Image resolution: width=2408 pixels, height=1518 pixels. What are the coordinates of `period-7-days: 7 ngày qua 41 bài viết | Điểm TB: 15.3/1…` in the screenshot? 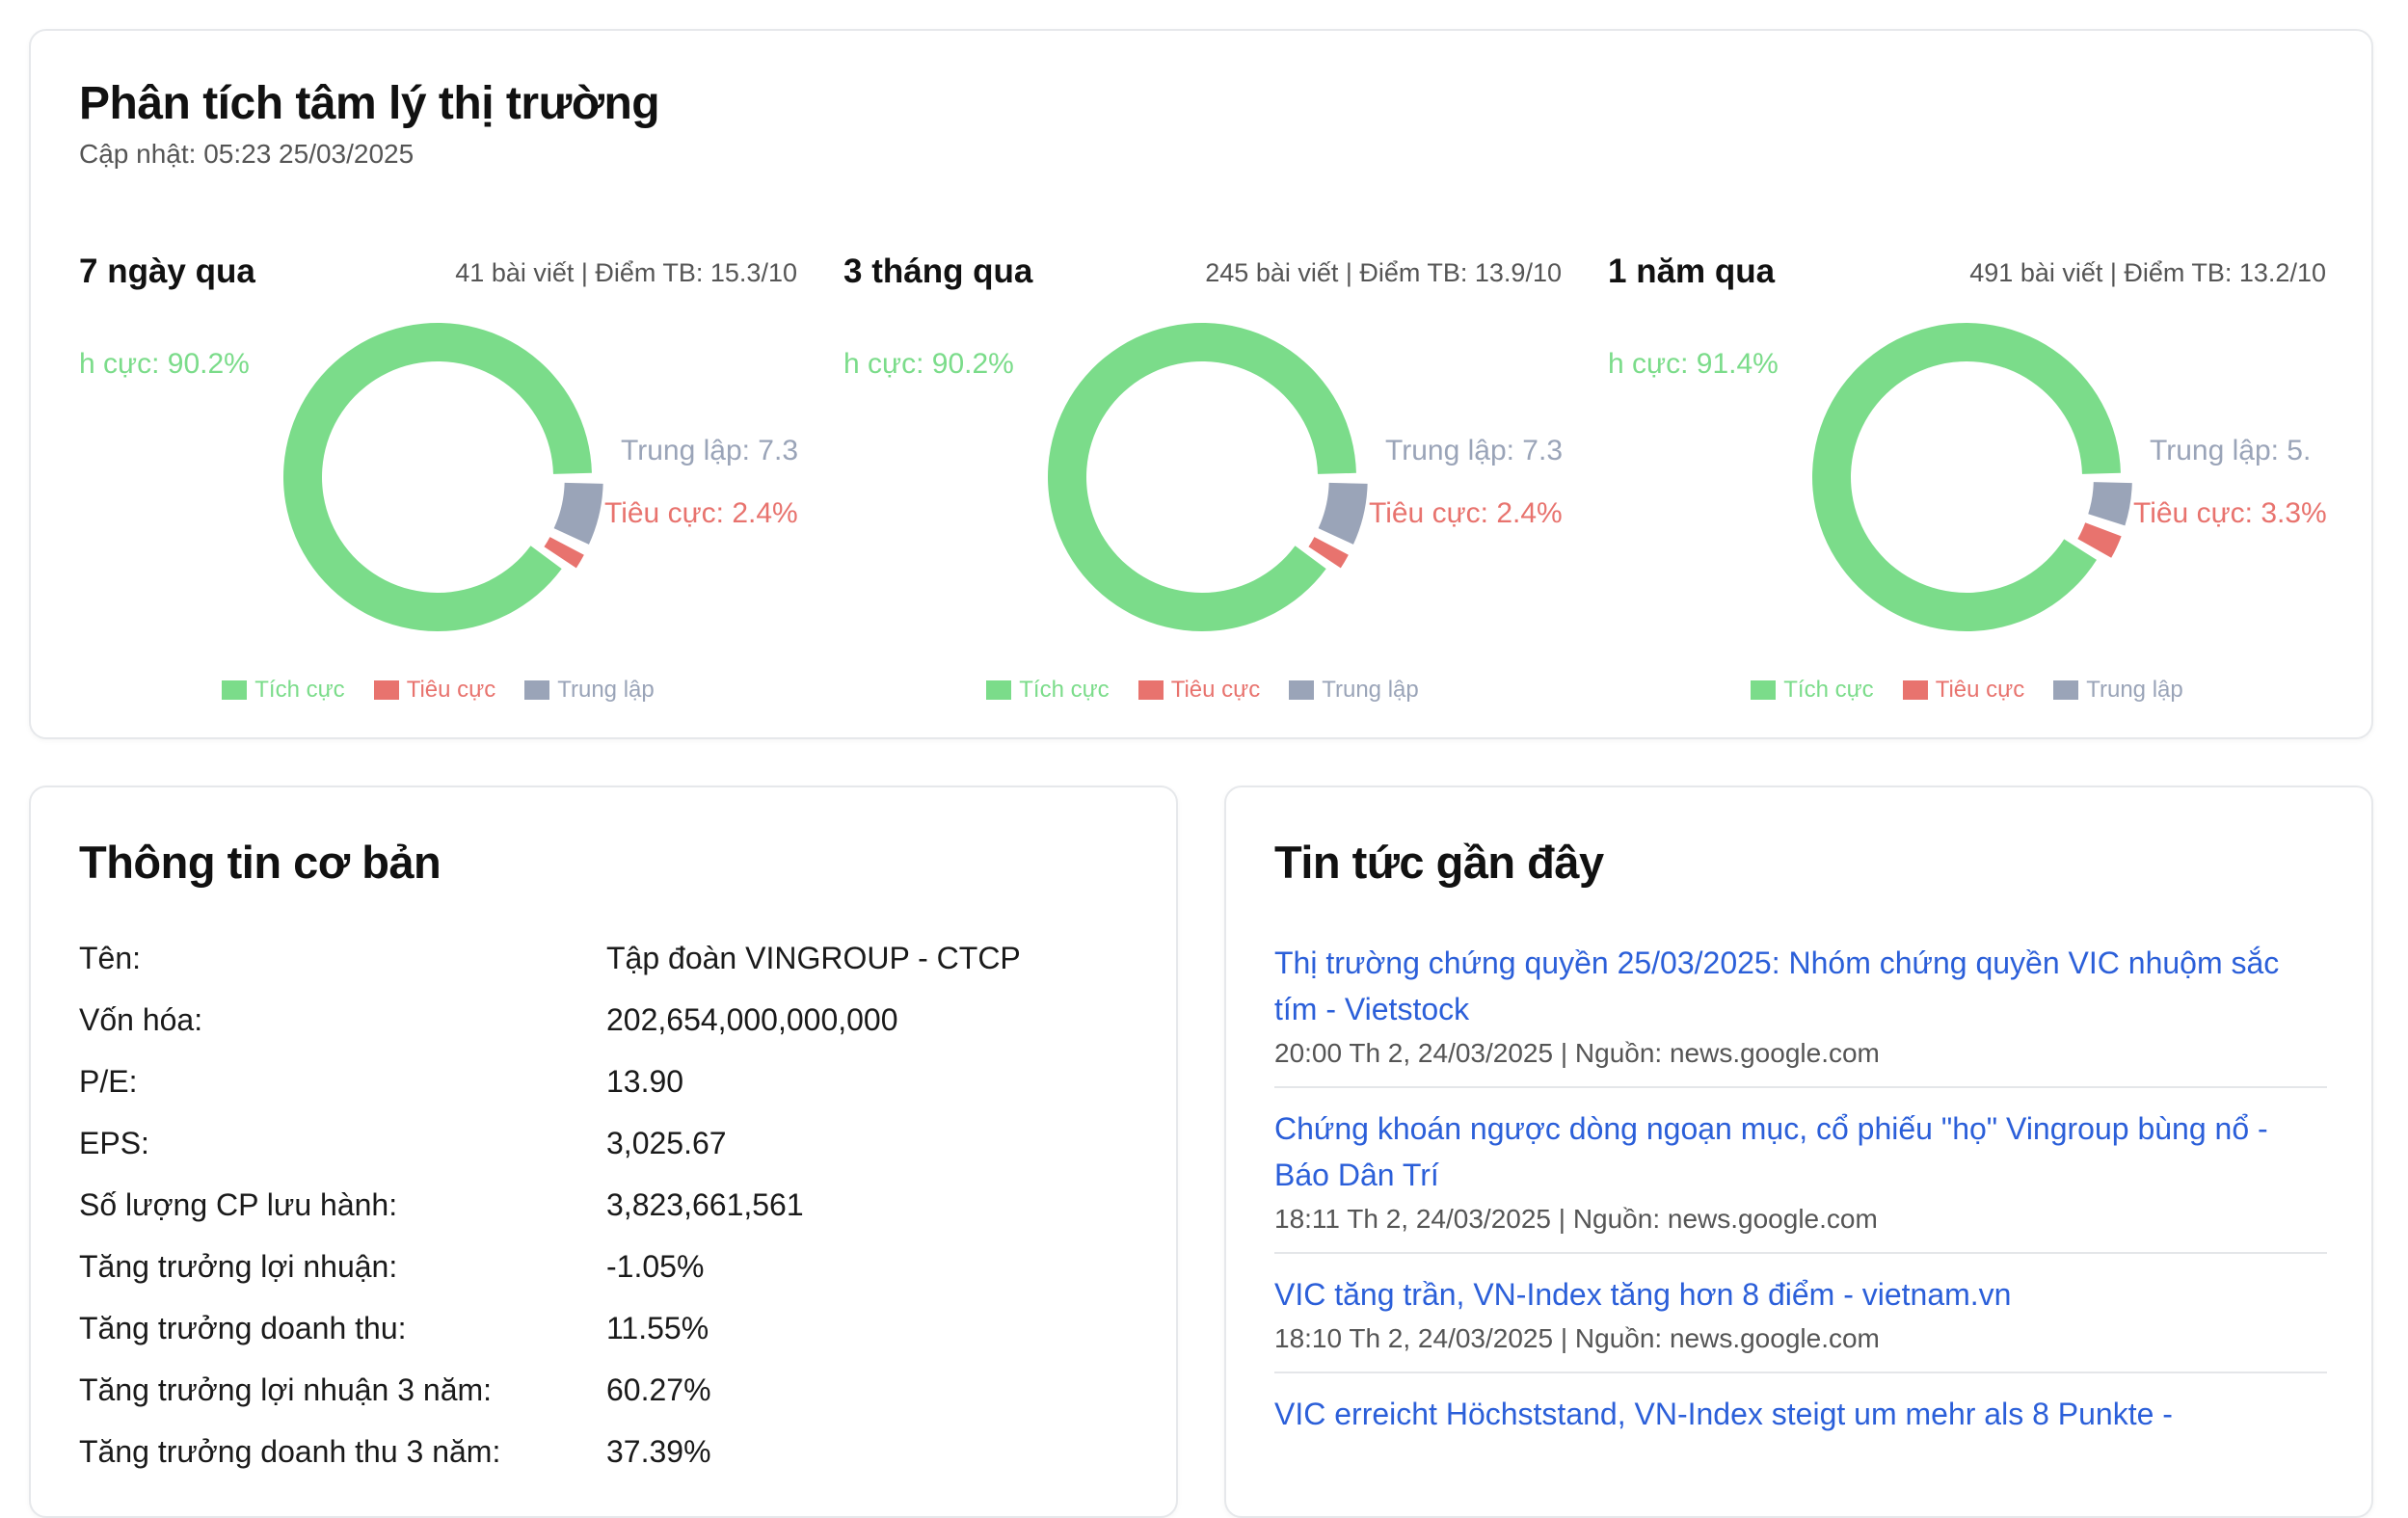 It's located at (438, 474).